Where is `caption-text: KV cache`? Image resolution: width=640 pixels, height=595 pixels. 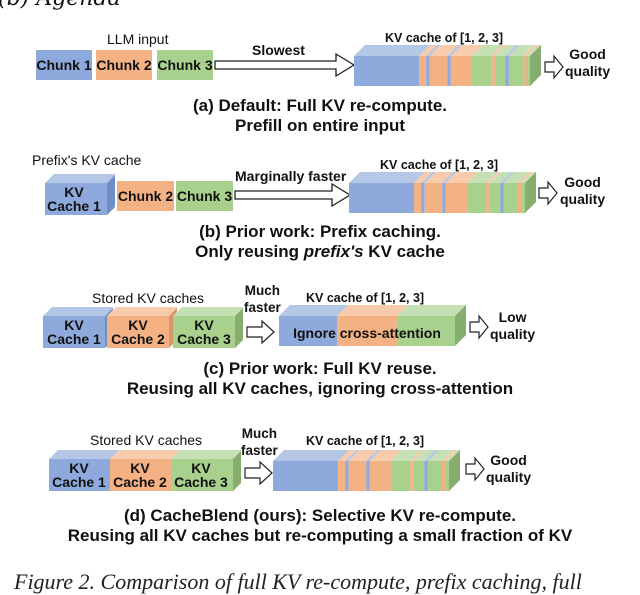
caption-text: KV cache is located at coordinates (404, 251).